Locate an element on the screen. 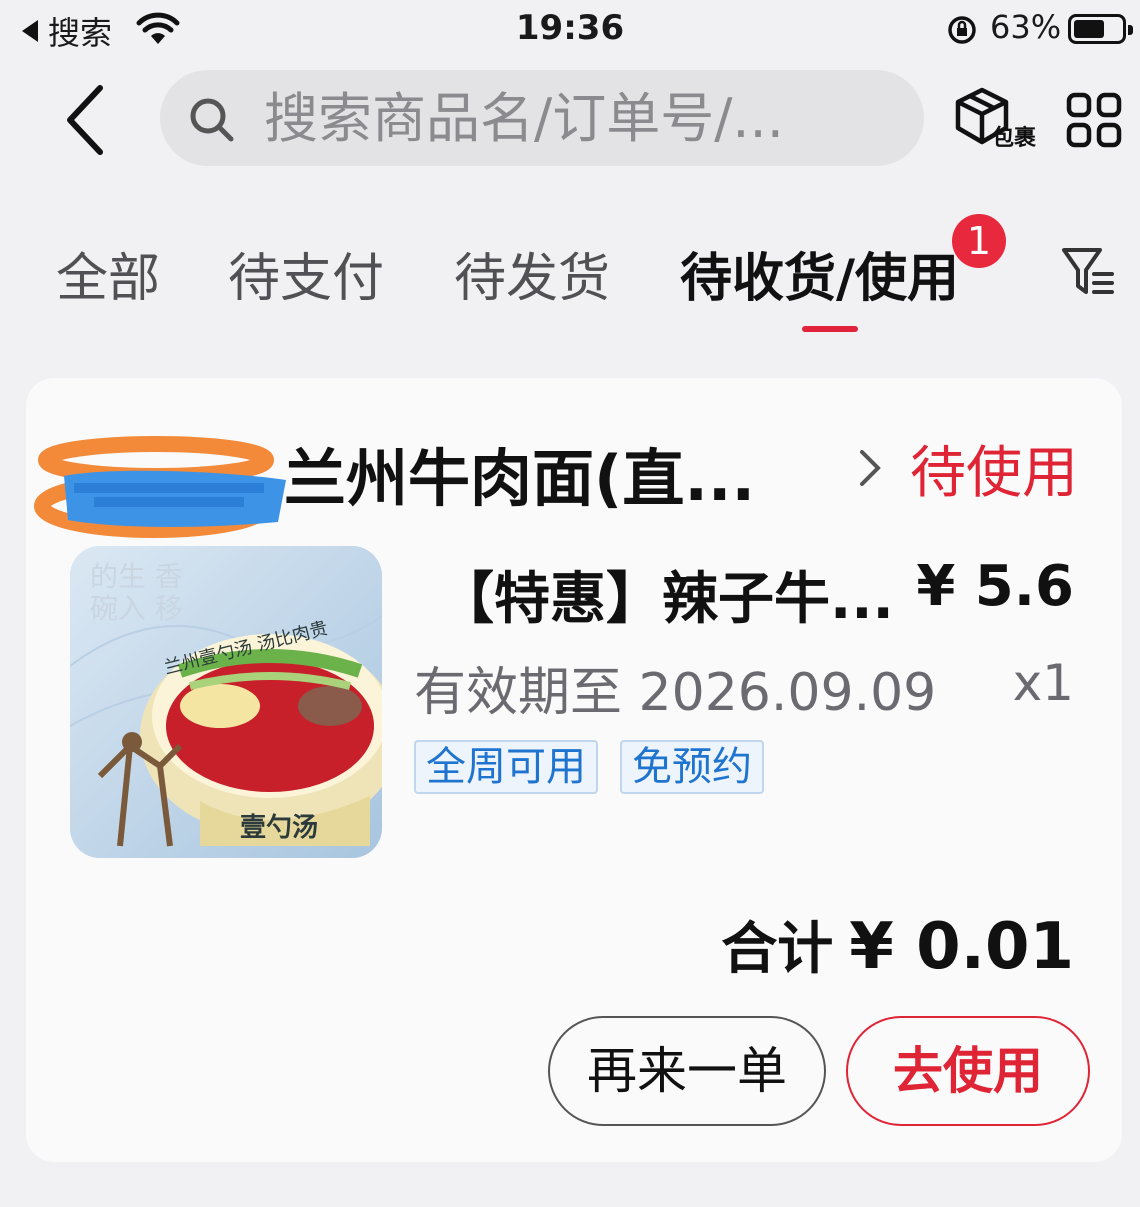 The width and height of the screenshot is (1140, 1207). tag-no-reservation: 免预约 is located at coordinates (692, 767).